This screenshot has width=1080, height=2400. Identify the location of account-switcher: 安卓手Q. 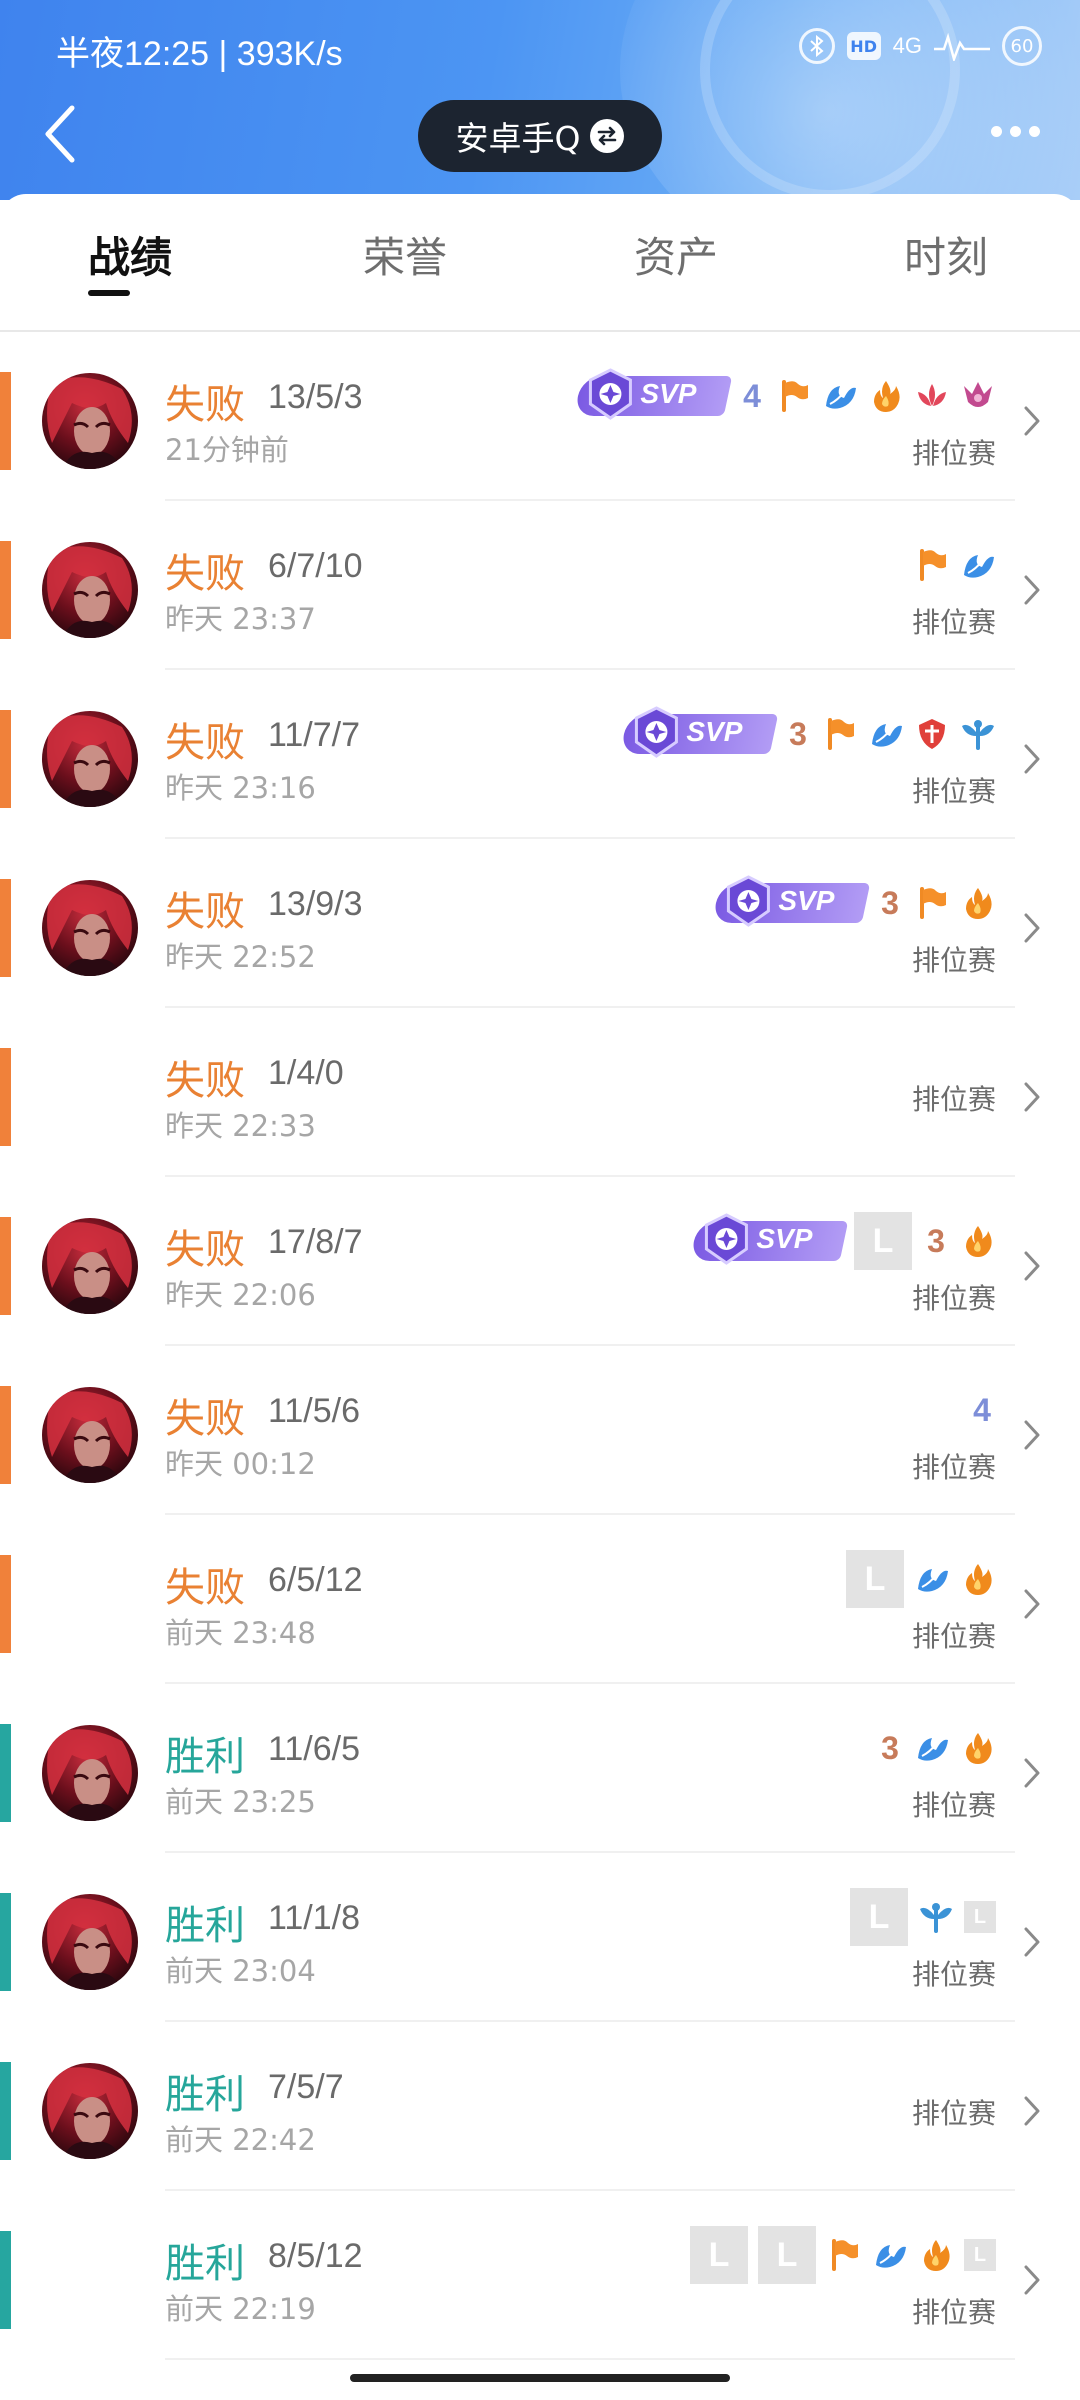
(540, 136).